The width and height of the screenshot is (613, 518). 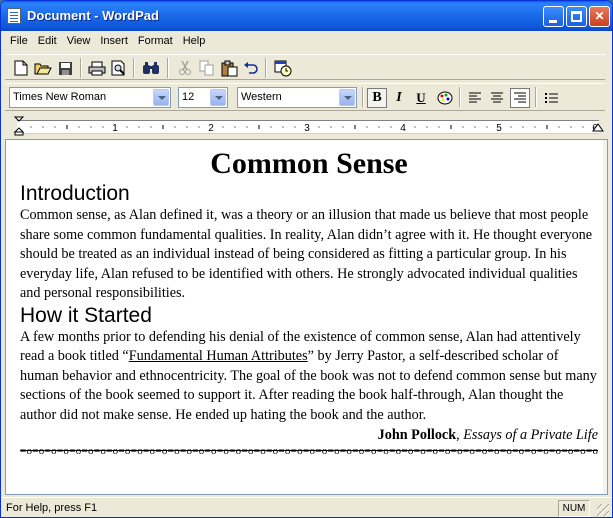 I want to click on copy-icon, so click(x=206, y=68).